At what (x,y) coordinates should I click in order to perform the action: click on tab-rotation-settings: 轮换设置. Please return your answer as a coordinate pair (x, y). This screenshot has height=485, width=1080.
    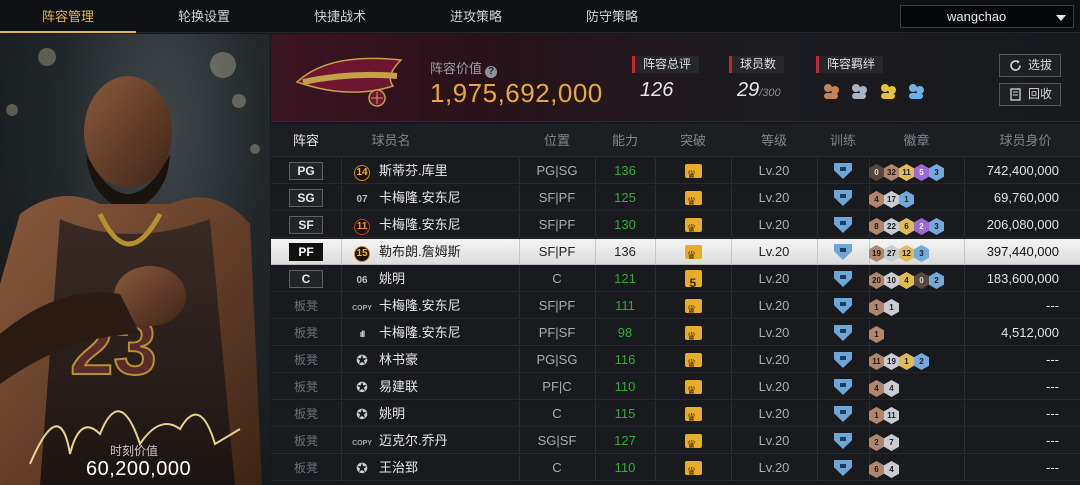
    Looking at the image, I should click on (204, 16).